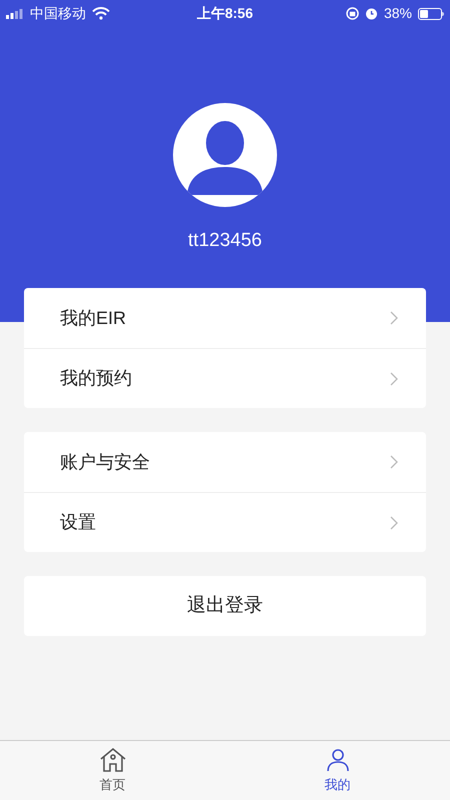  What do you see at coordinates (225, 522) in the screenshot?
I see `menu-item: 设置` at bounding box center [225, 522].